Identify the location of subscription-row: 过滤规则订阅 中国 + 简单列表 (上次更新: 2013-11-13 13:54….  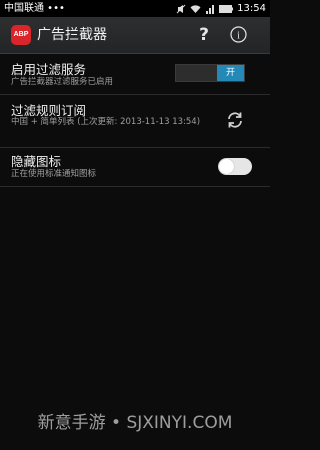
(135, 121).